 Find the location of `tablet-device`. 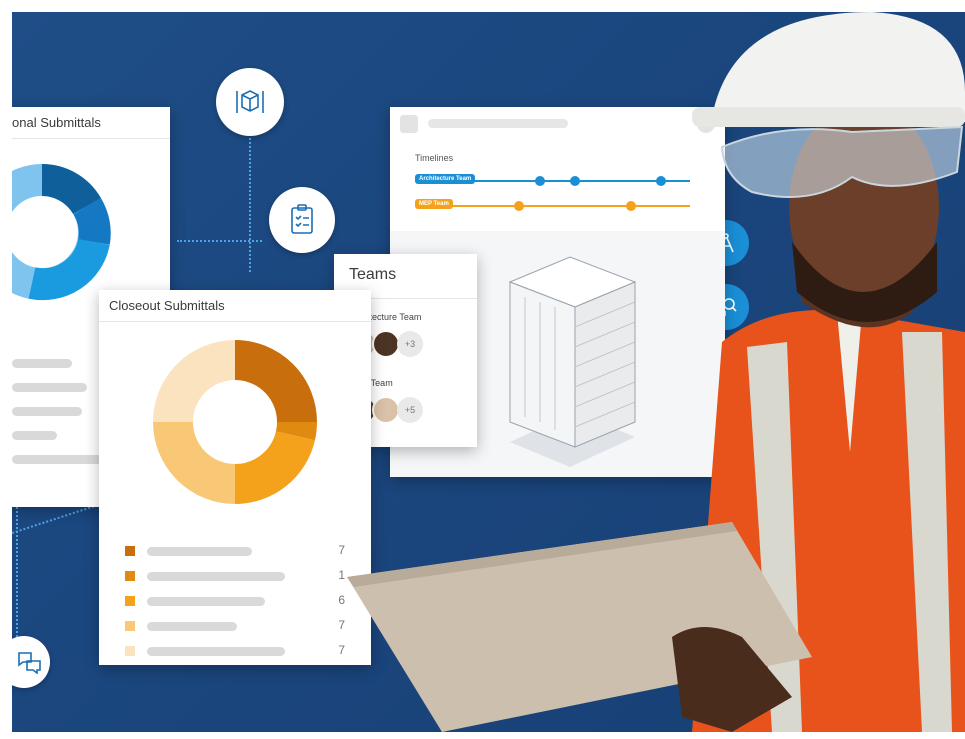

tablet-device is located at coordinates (579, 627).